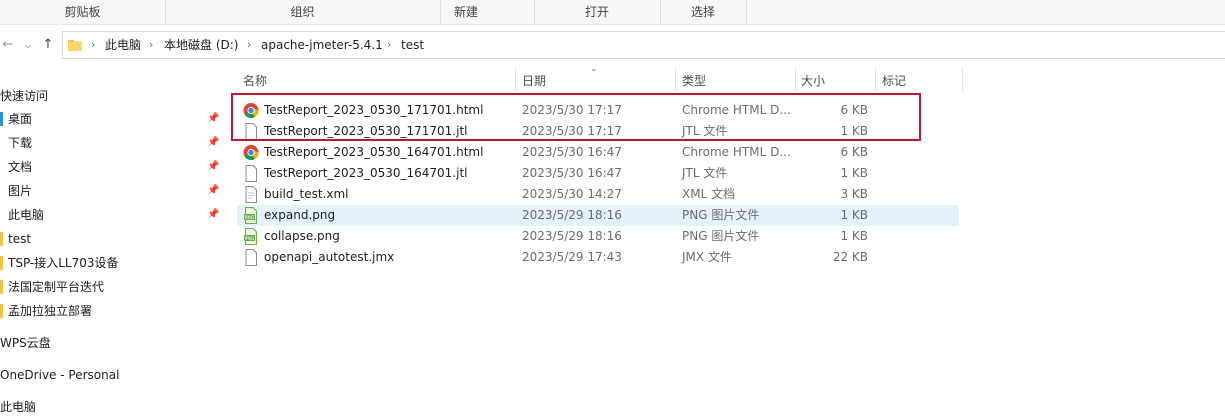  I want to click on file-name: build_test.xml, so click(306, 194).